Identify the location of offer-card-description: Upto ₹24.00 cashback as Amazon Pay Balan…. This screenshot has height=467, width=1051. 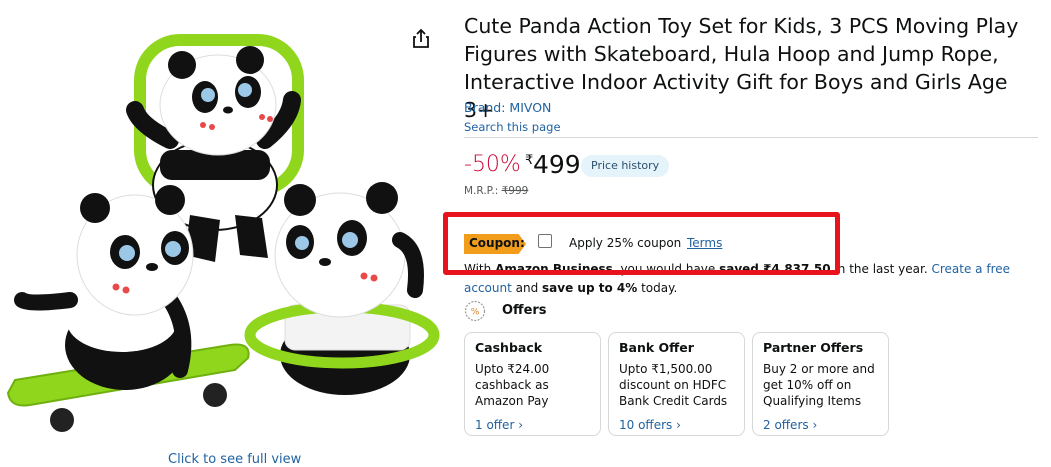
(512, 385).